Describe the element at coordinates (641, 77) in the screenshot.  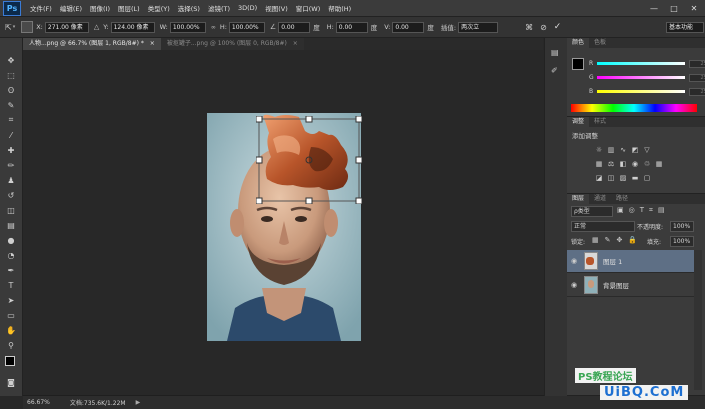
I see `g-slider` at that location.